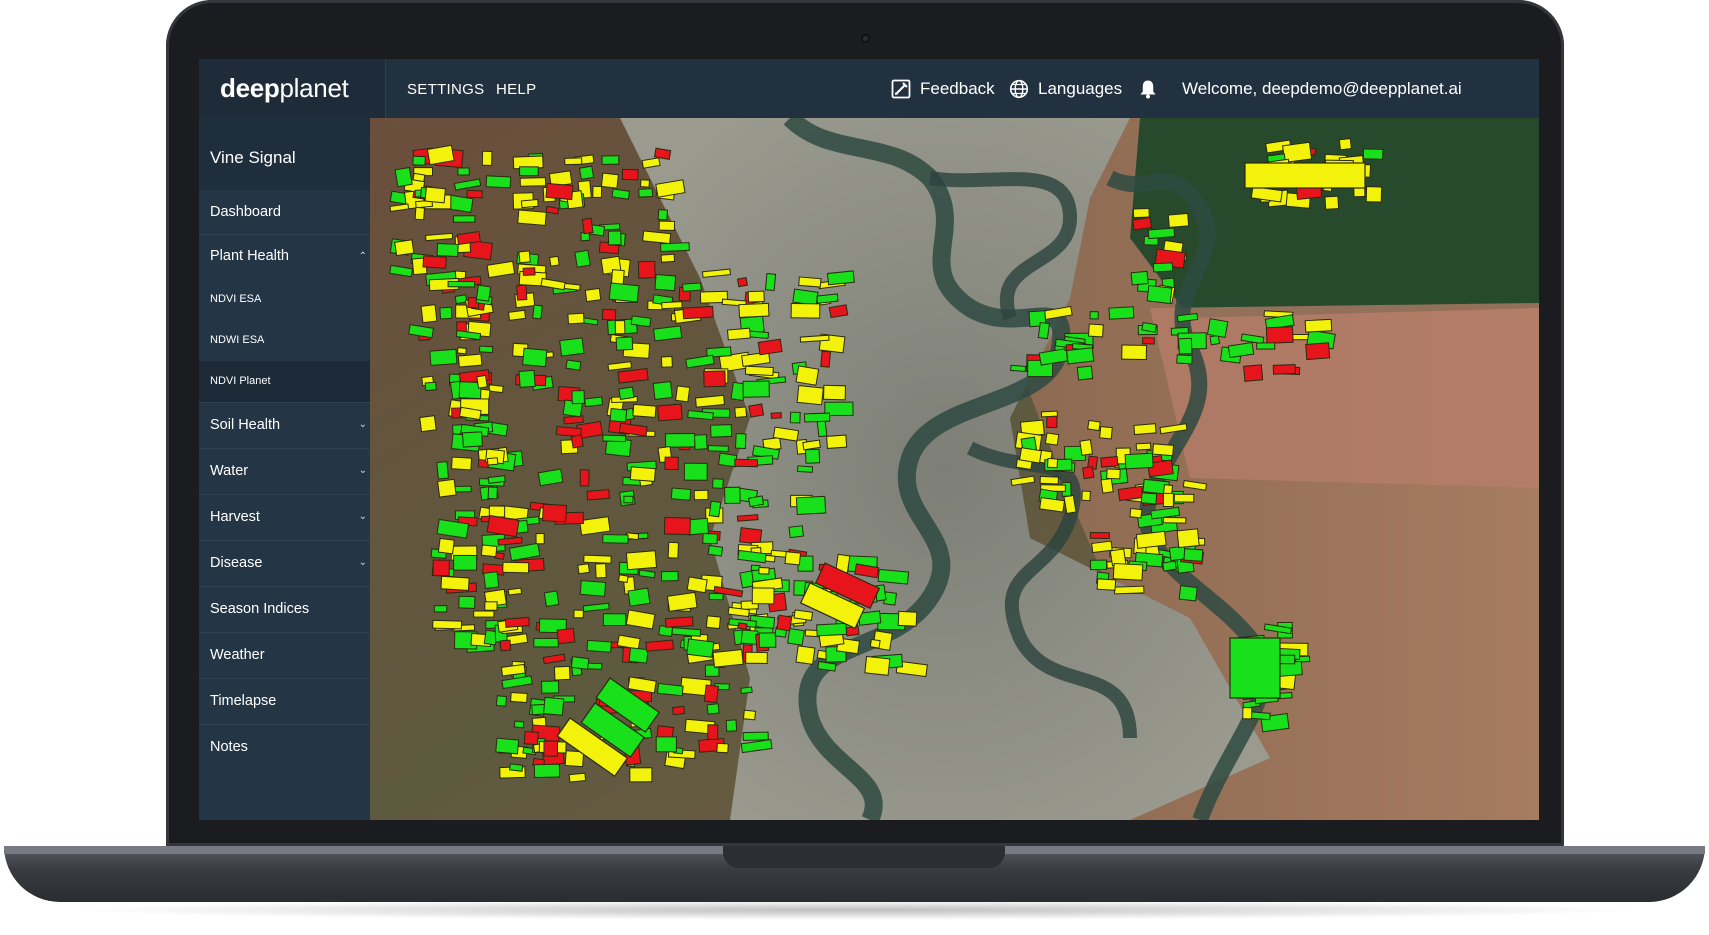  Describe the element at coordinates (1152, 89) in the screenshot. I see `notifications-button` at that location.